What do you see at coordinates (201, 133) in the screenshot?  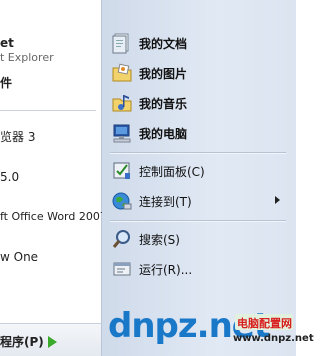 I see `menu-item-my-computer: 我的电脑` at bounding box center [201, 133].